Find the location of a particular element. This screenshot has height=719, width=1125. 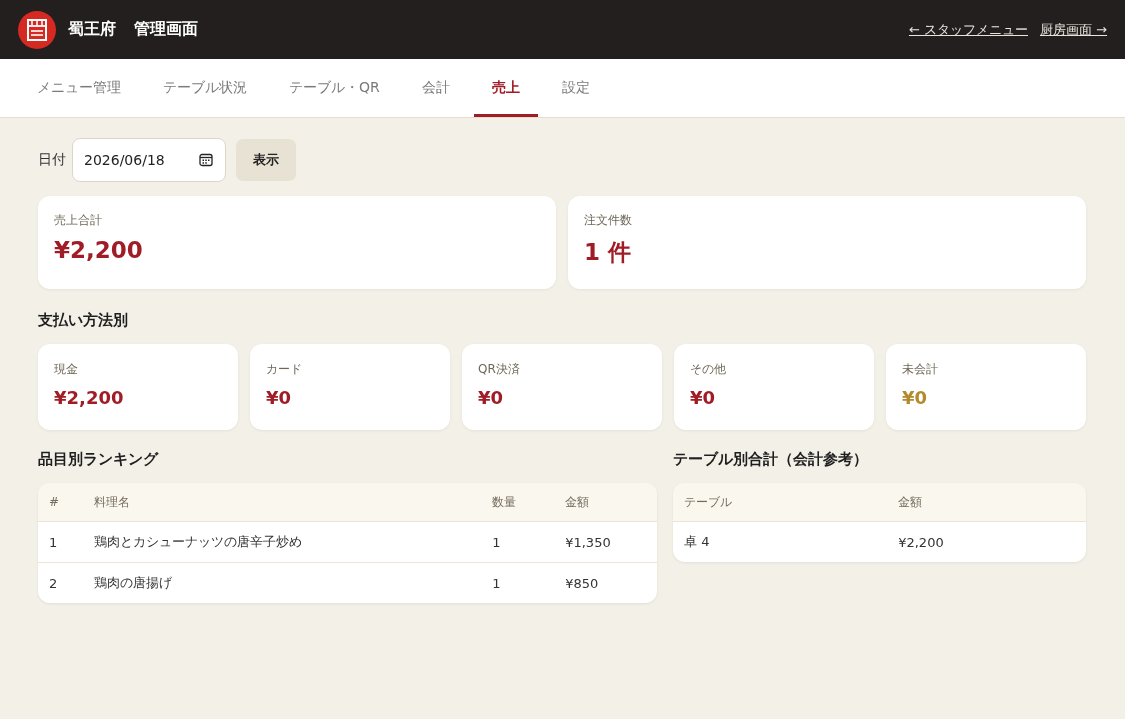

card-label: カード is located at coordinates (284, 369).